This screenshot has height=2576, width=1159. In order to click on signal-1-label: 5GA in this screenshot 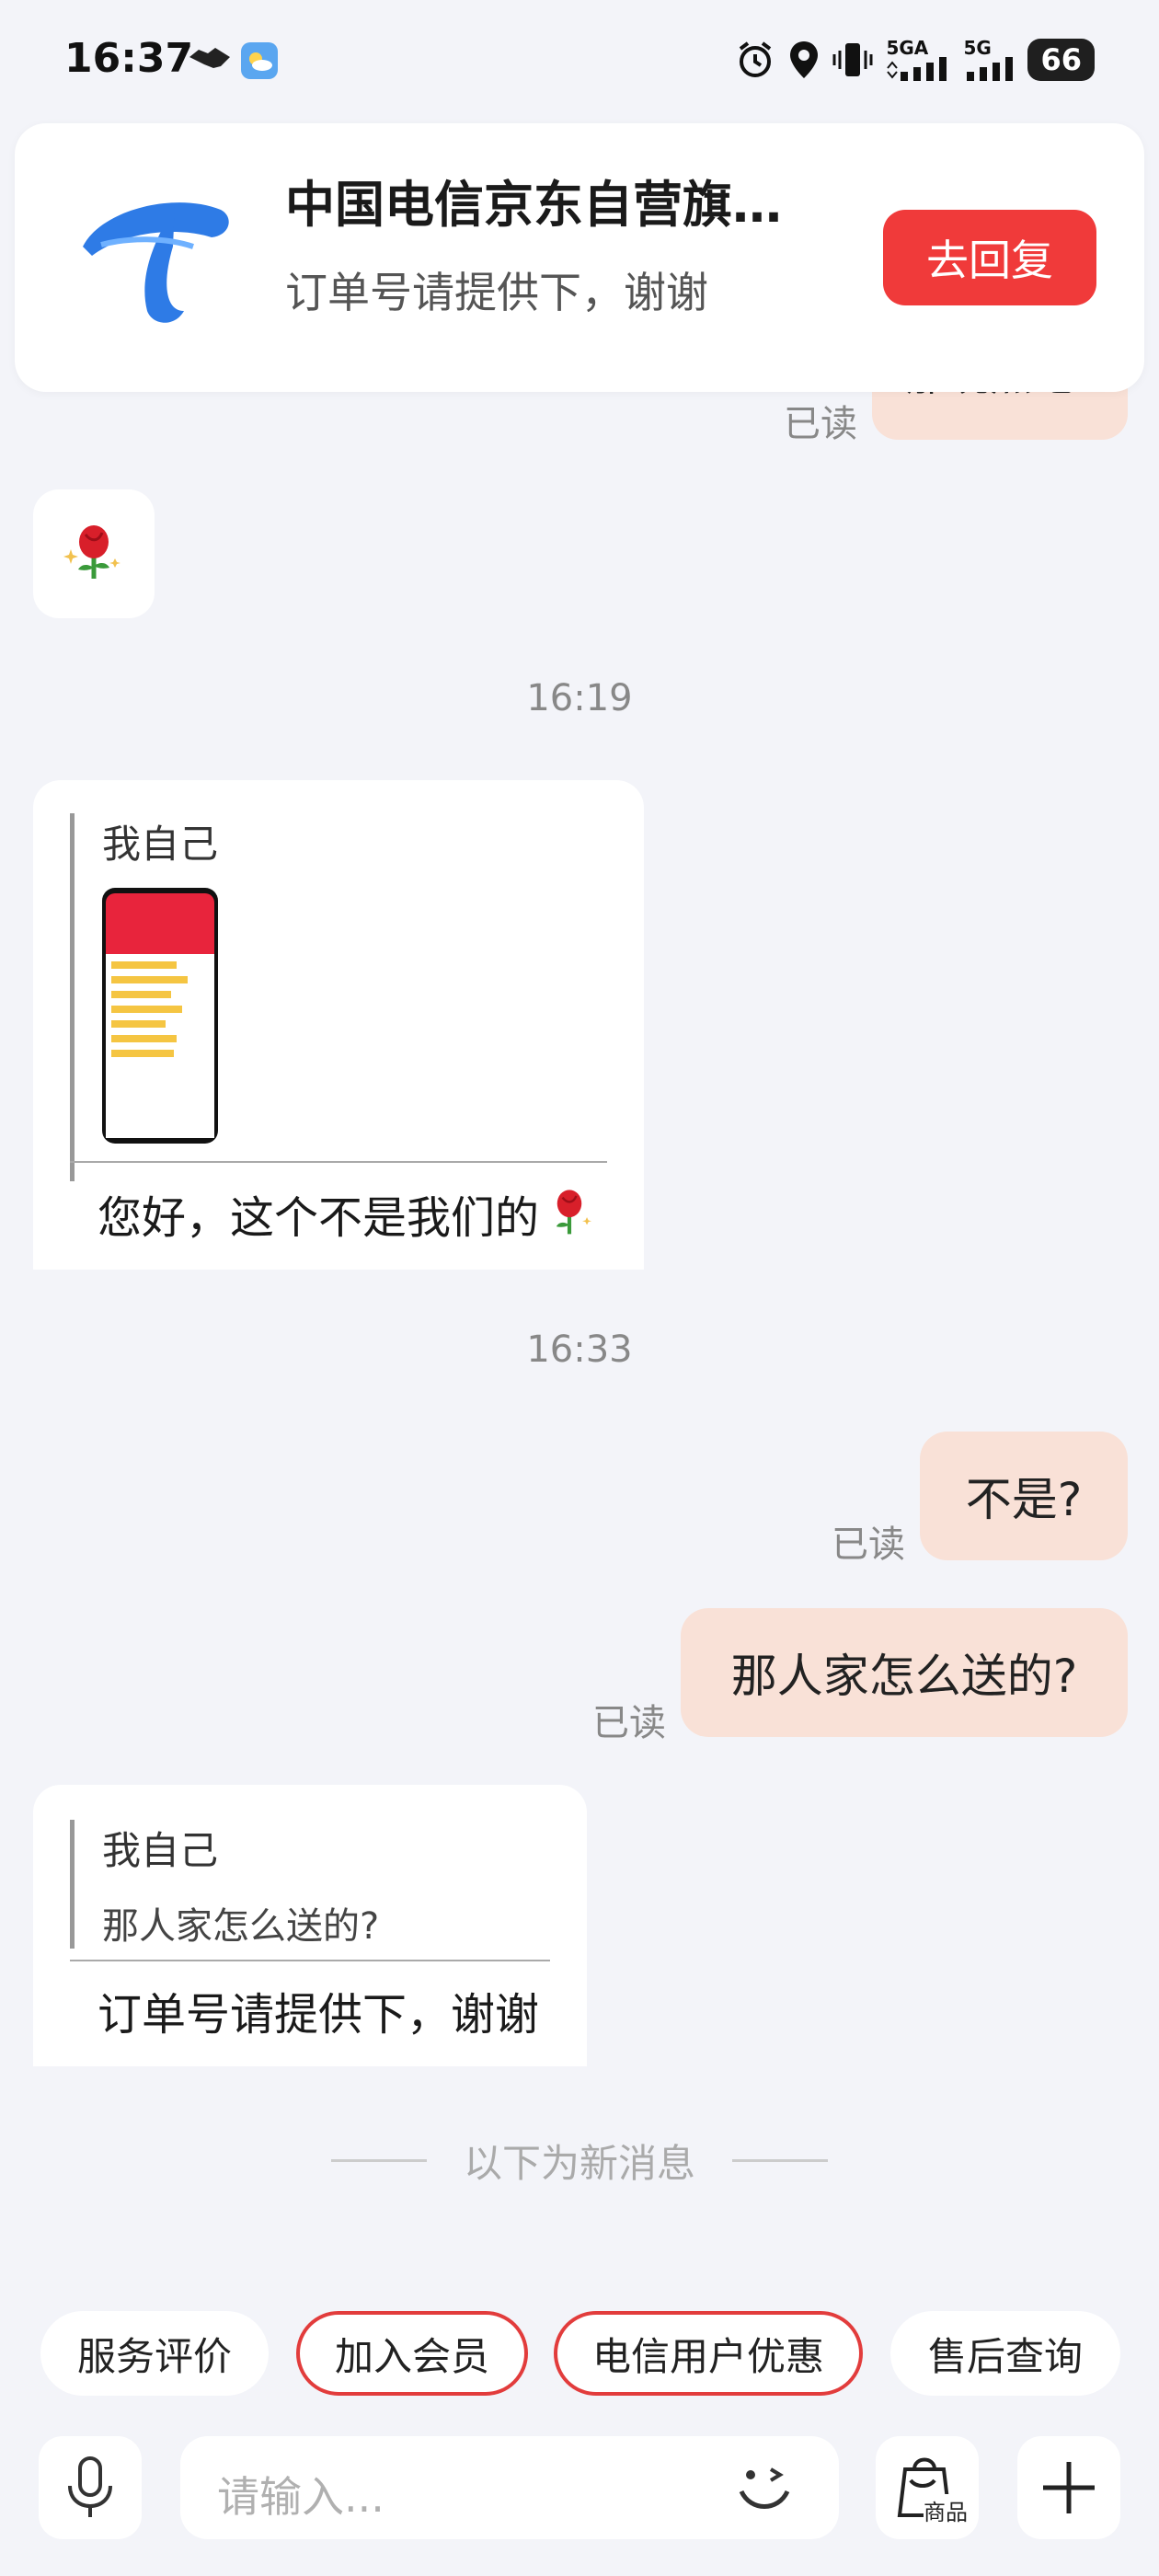, I will do `click(907, 48)`.